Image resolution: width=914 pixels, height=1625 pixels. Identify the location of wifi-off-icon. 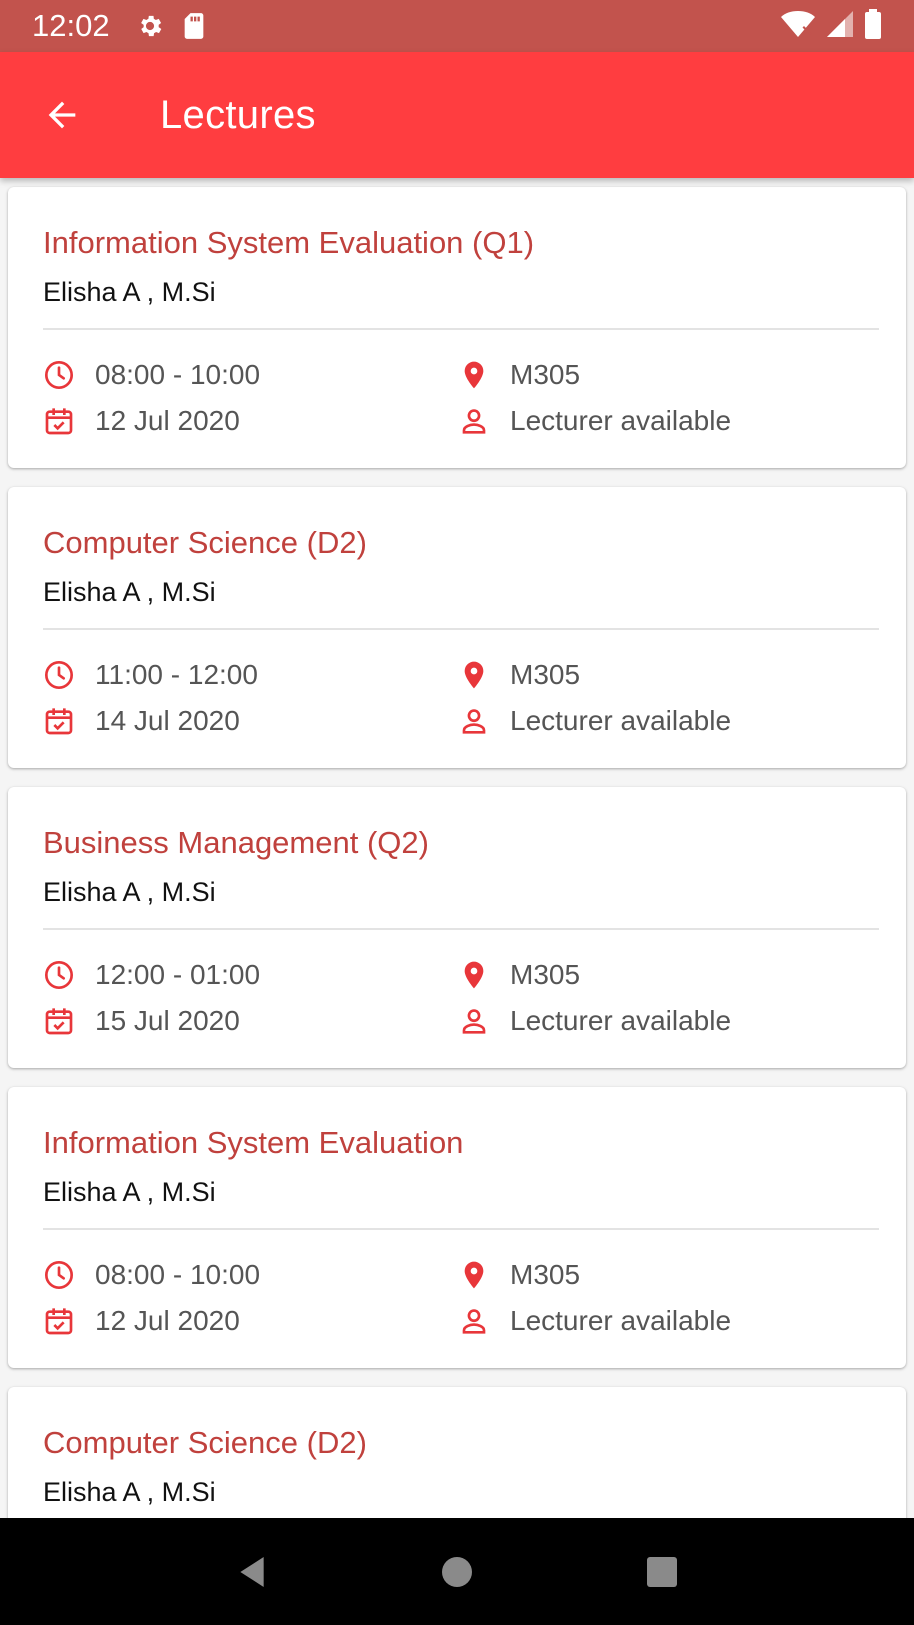
(798, 26).